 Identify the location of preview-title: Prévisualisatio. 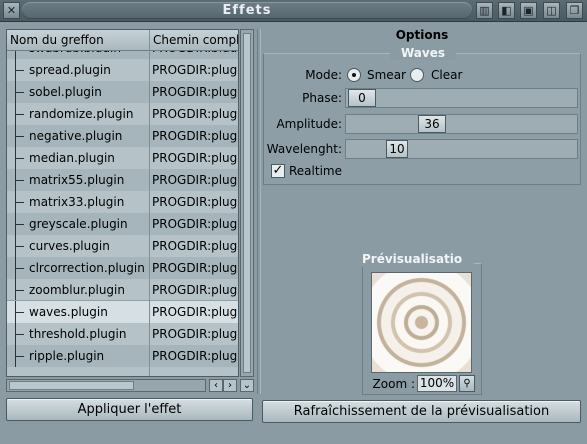
(418, 259).